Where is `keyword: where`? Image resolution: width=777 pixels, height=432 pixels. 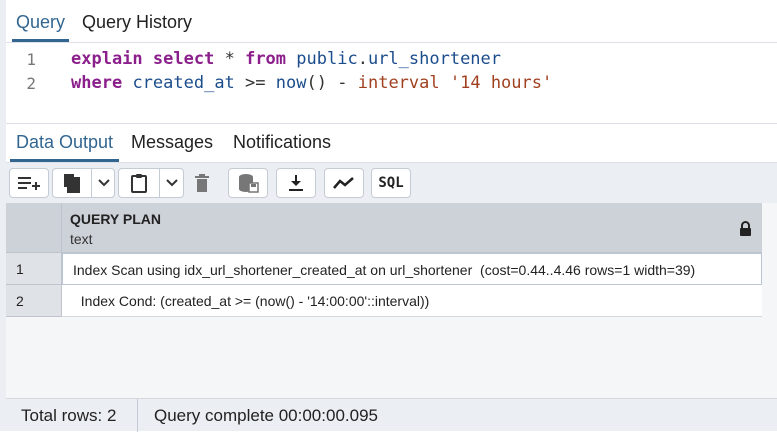
keyword: where is located at coordinates (97, 83).